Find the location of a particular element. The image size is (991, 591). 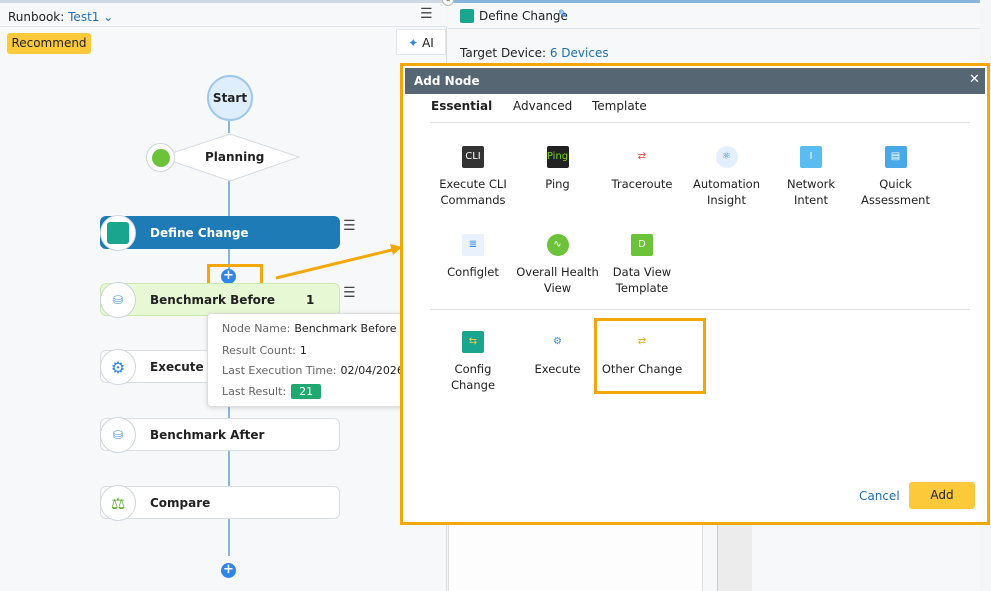

result-badge: 21 is located at coordinates (306, 391).